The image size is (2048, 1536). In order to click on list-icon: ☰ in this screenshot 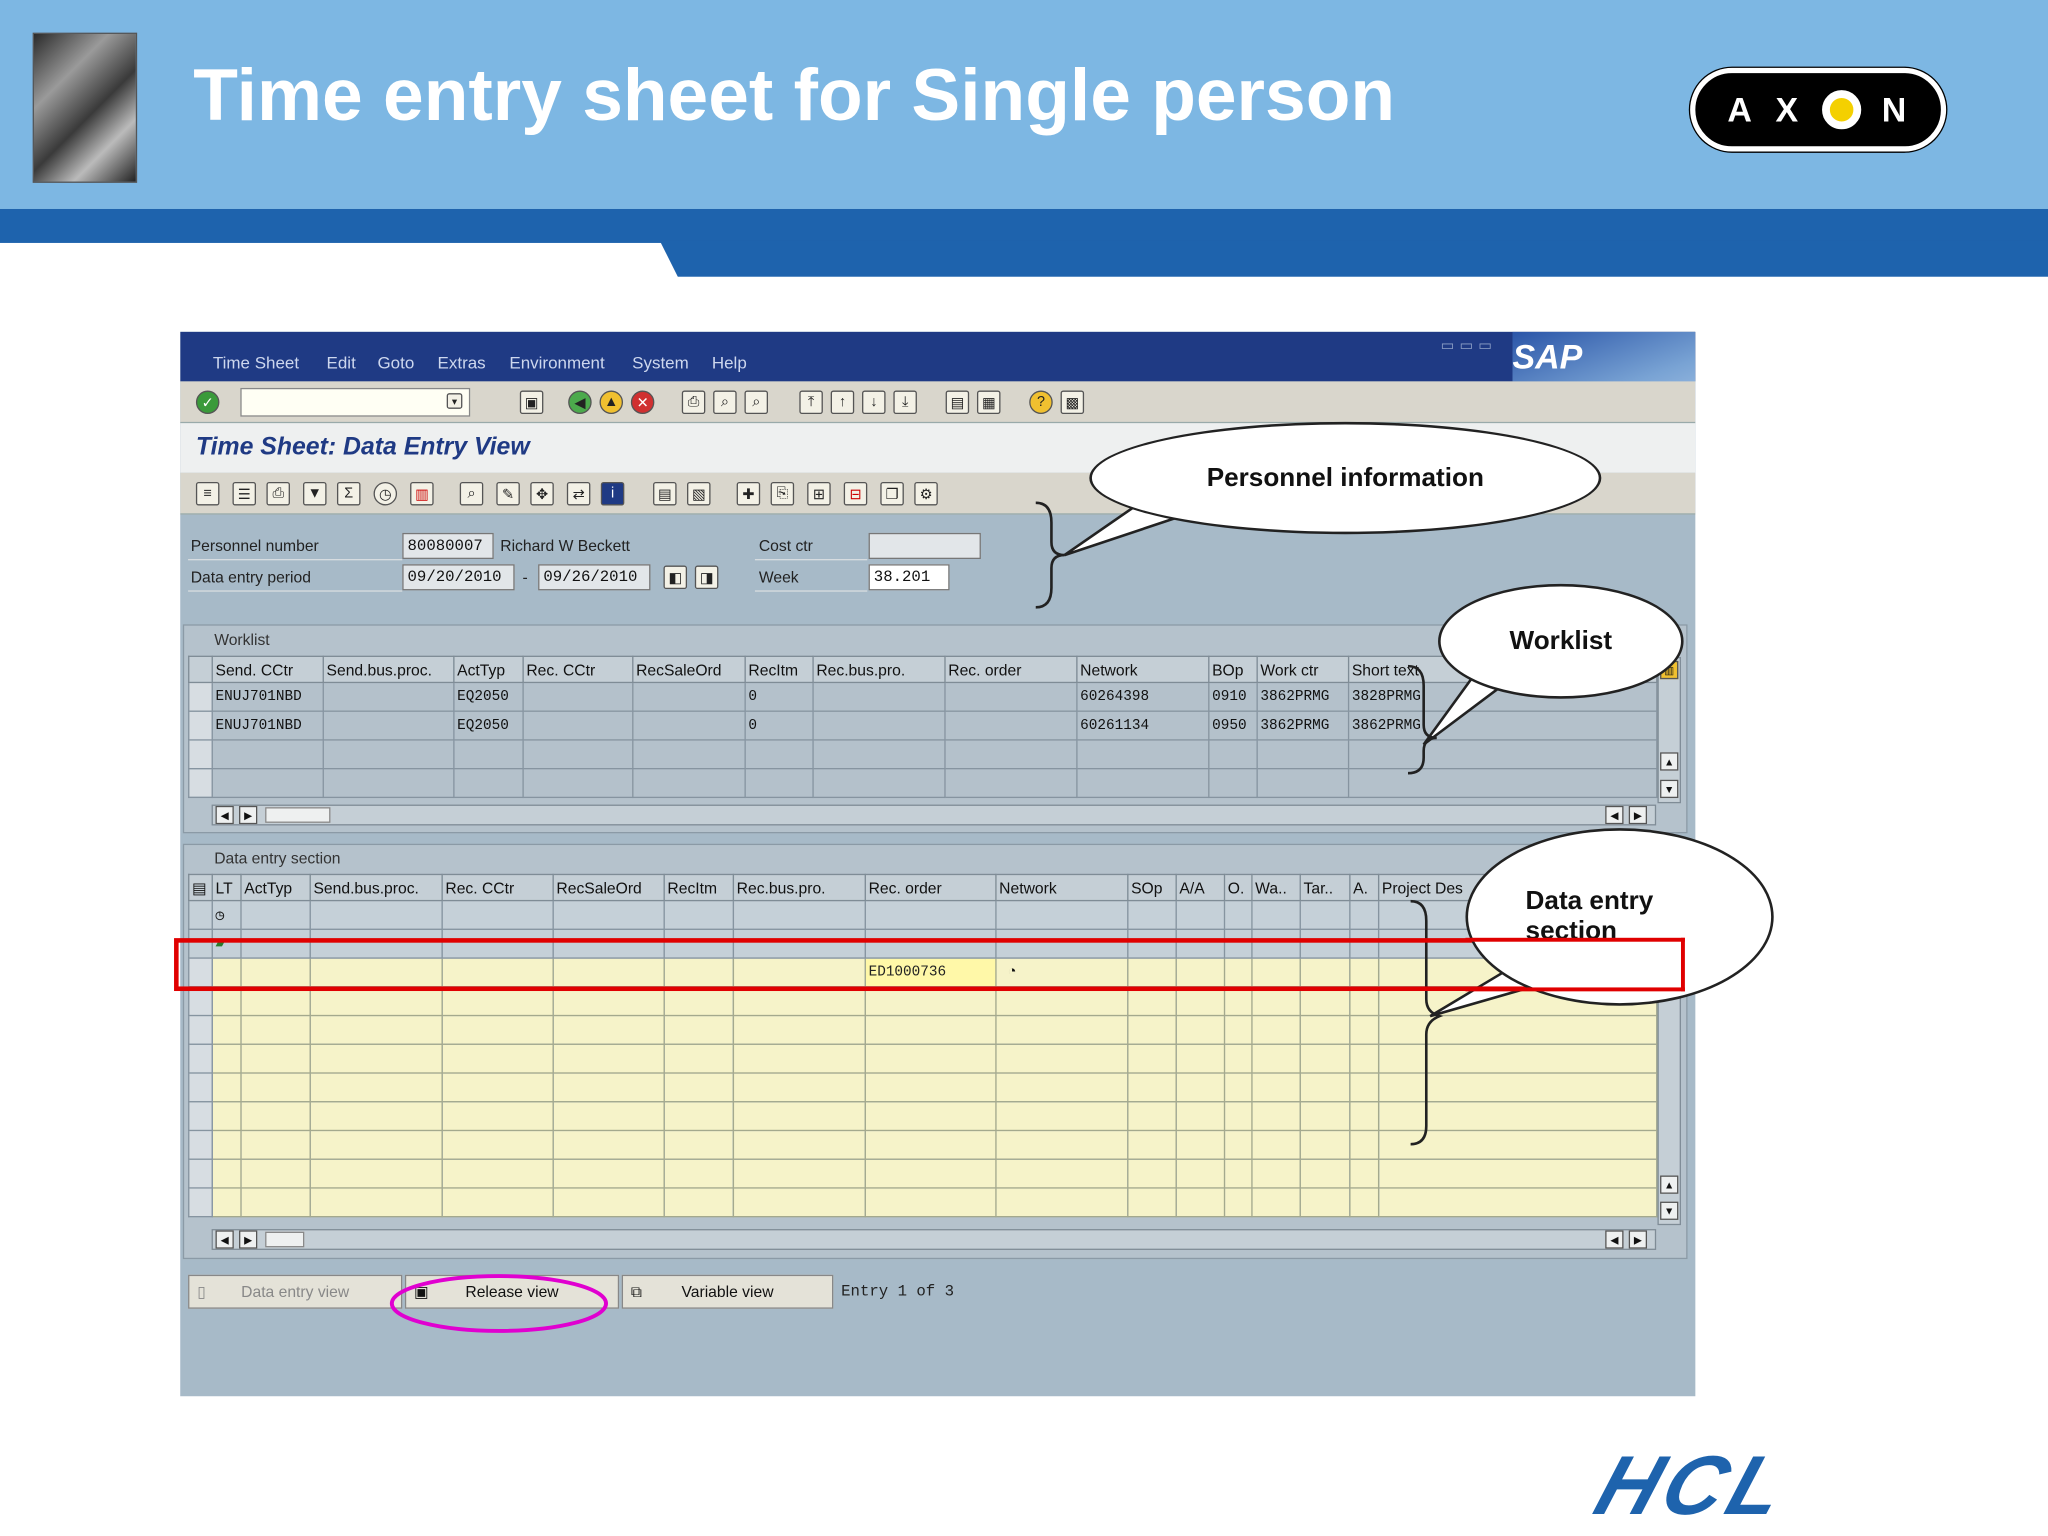, I will do `click(244, 493)`.